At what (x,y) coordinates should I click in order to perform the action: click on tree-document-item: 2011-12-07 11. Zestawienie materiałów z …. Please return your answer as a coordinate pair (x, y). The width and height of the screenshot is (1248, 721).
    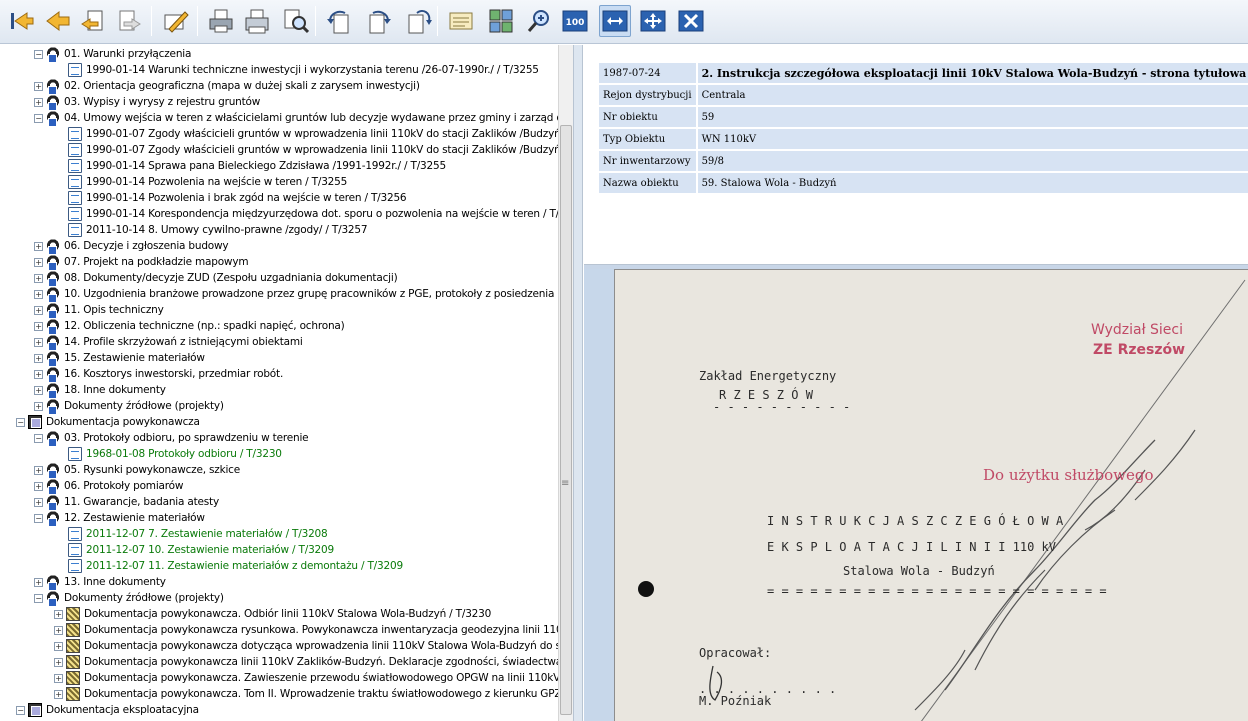
    Looking at the image, I should click on (235, 566).